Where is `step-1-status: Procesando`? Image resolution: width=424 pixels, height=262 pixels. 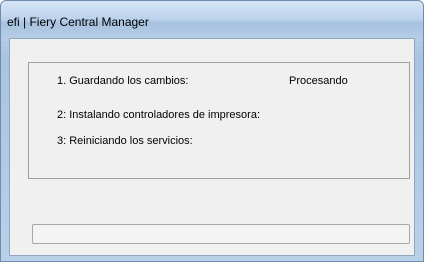
step-1-status: Procesando is located at coordinates (318, 81).